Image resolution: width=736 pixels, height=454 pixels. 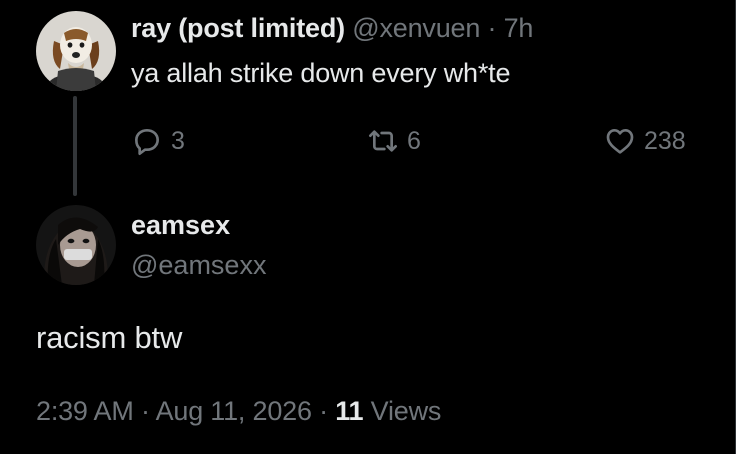 I want to click on like-button: 238, so click(x=645, y=141).